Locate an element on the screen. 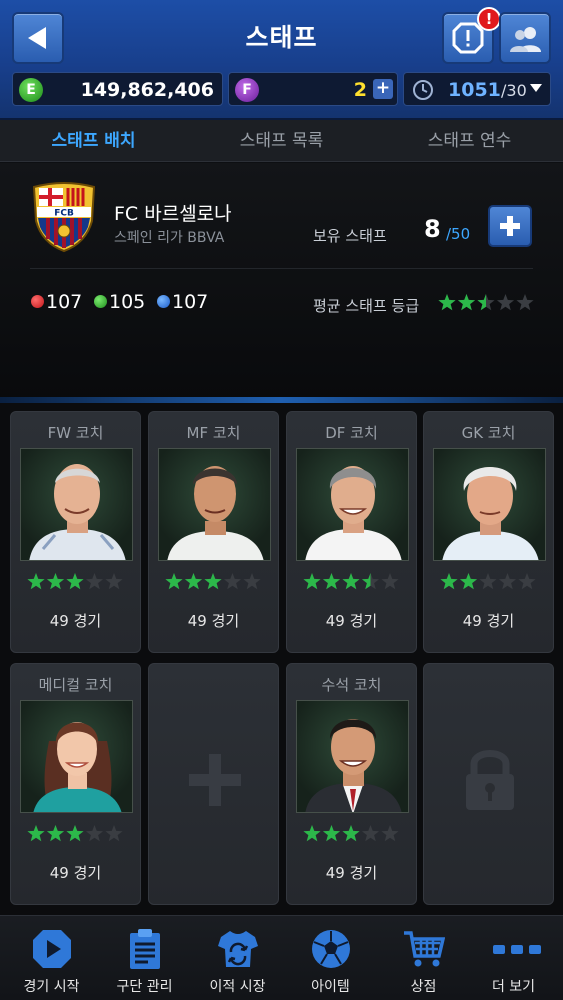 This screenshot has height=1000, width=563. owned-staff-max: /50 is located at coordinates (458, 234).